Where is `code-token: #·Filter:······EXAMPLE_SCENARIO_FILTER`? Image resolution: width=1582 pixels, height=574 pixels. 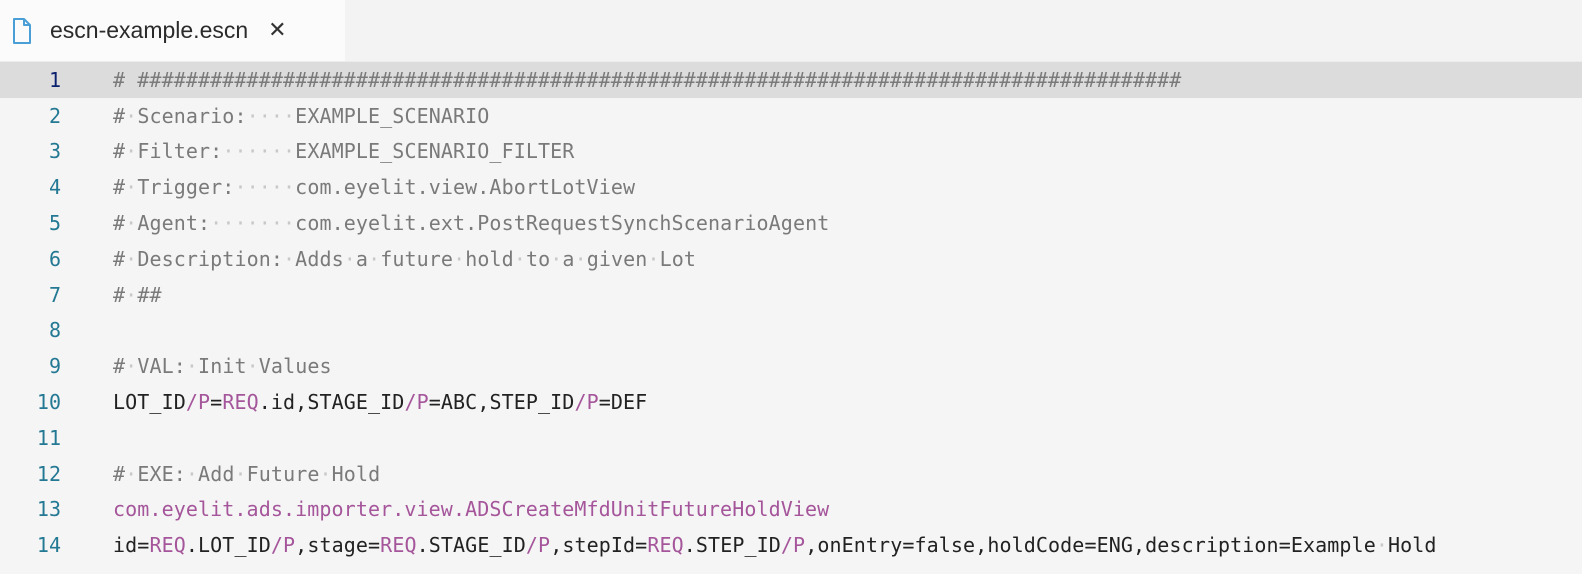
code-token: #·Filter:······EXAMPLE_SCENARIO_FILTER is located at coordinates (344, 151).